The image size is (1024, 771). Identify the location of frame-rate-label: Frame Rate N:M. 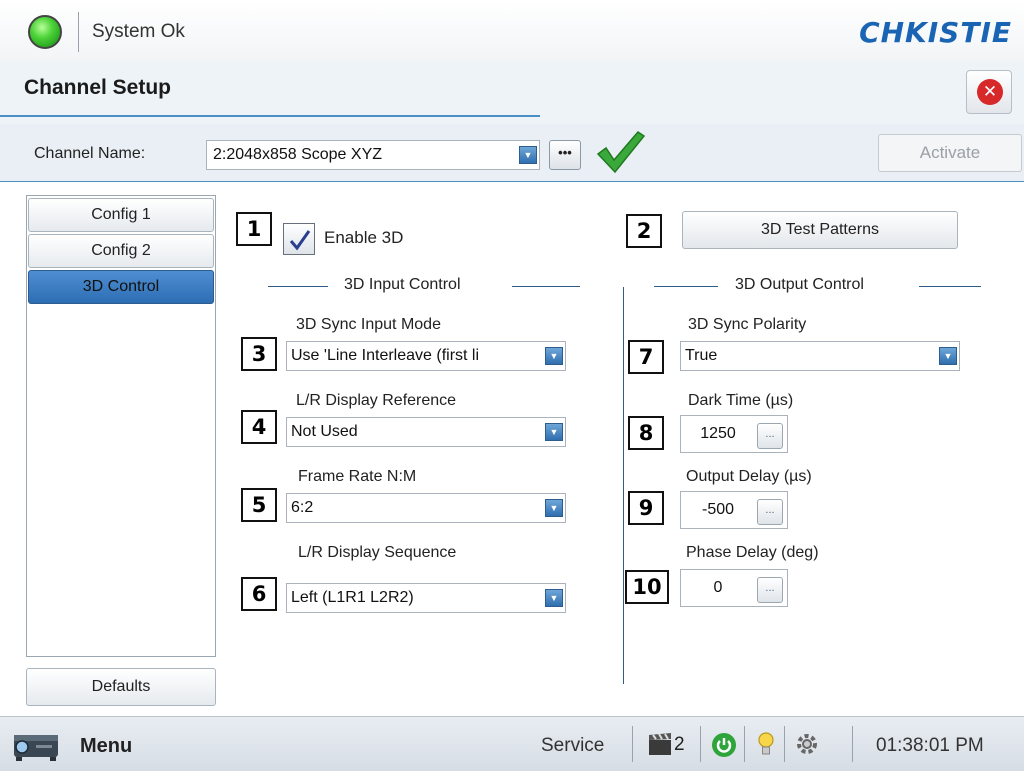
(357, 476).